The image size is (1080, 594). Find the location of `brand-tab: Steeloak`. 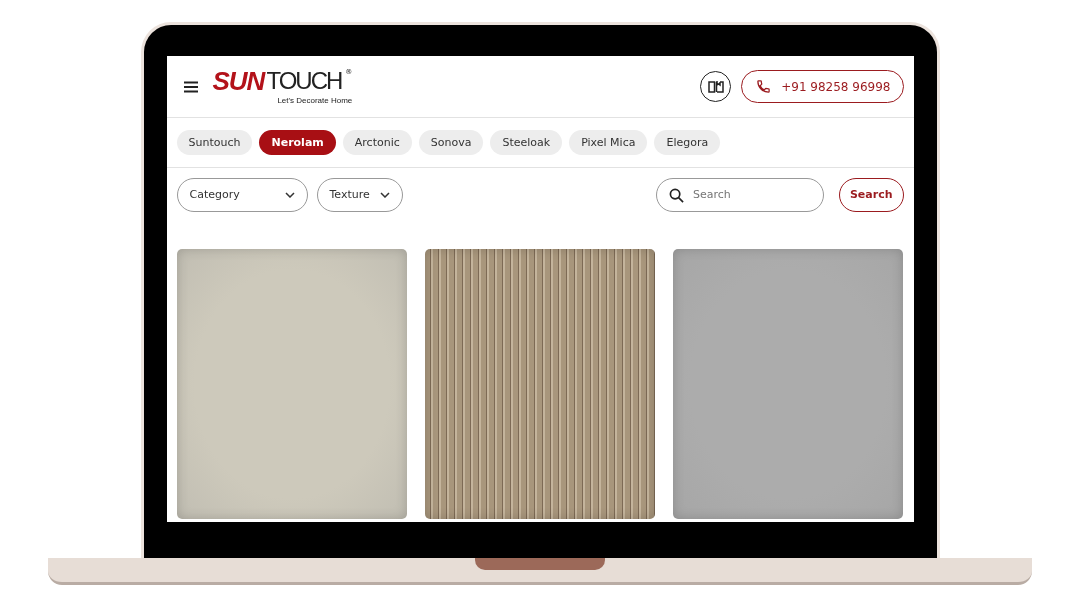

brand-tab: Steeloak is located at coordinates (526, 142).